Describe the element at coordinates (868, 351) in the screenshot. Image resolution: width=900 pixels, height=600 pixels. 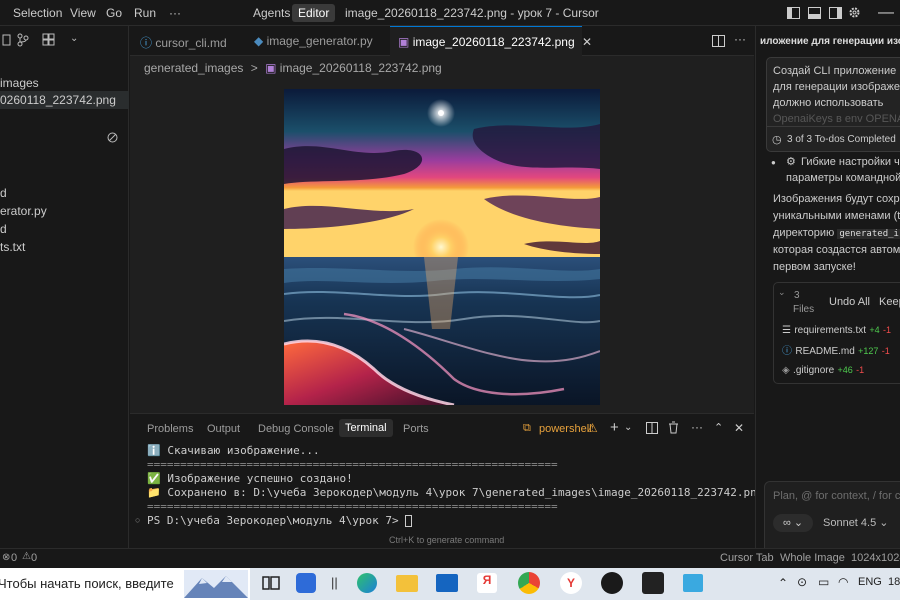
I see `lines-added: +127` at that location.